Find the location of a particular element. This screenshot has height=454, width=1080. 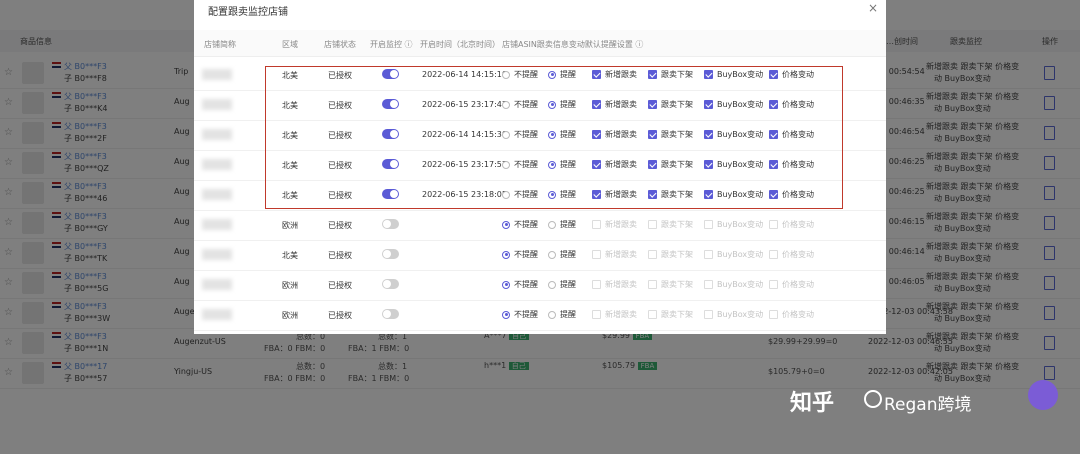

close-icon: × is located at coordinates (873, 8).